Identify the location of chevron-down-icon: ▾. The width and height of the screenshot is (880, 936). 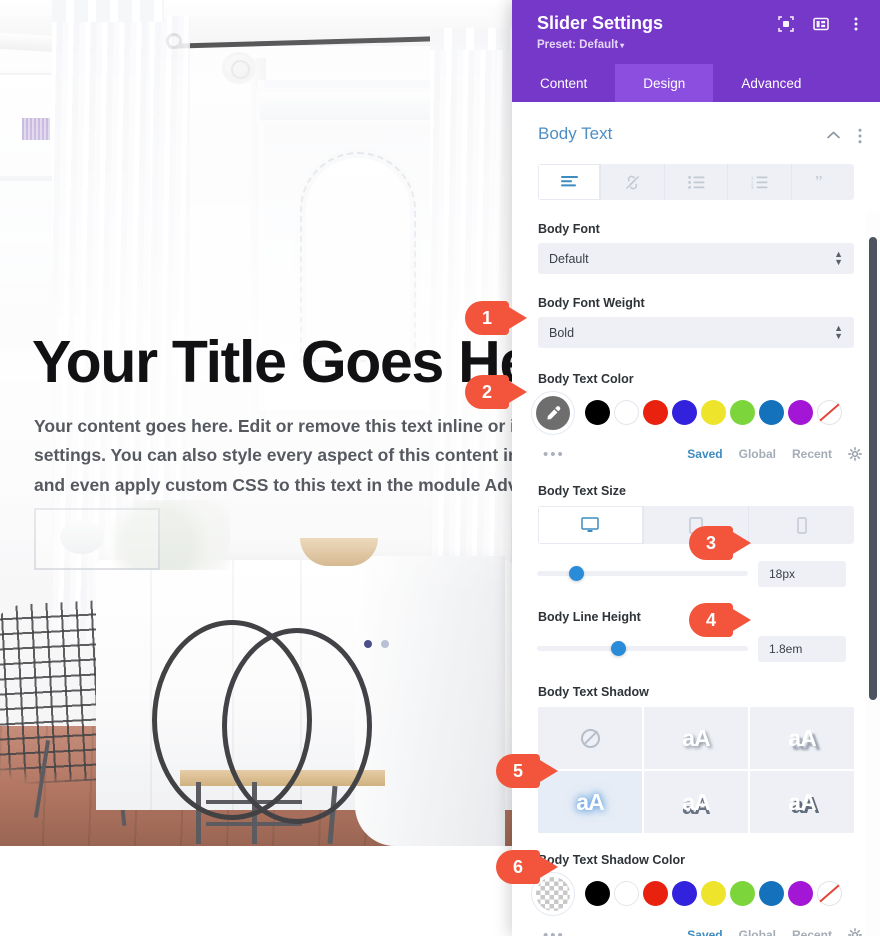
(622, 45).